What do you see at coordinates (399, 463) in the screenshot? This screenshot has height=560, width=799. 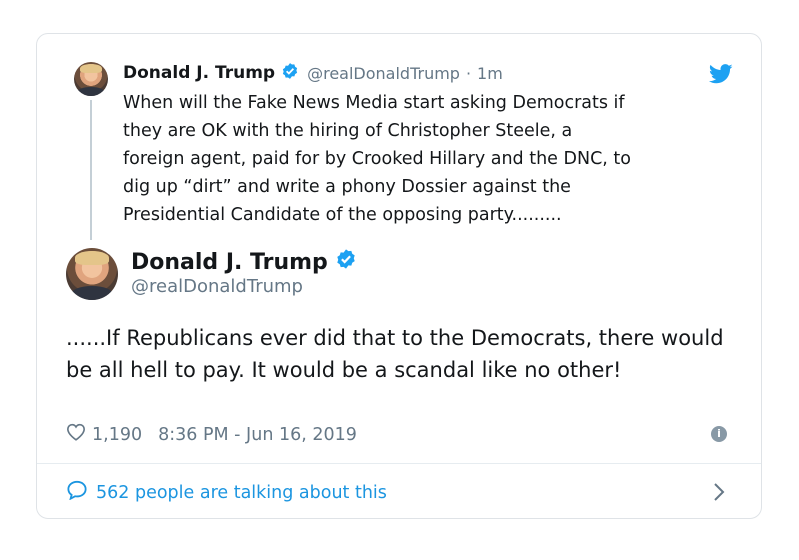 I see `card-divider` at bounding box center [399, 463].